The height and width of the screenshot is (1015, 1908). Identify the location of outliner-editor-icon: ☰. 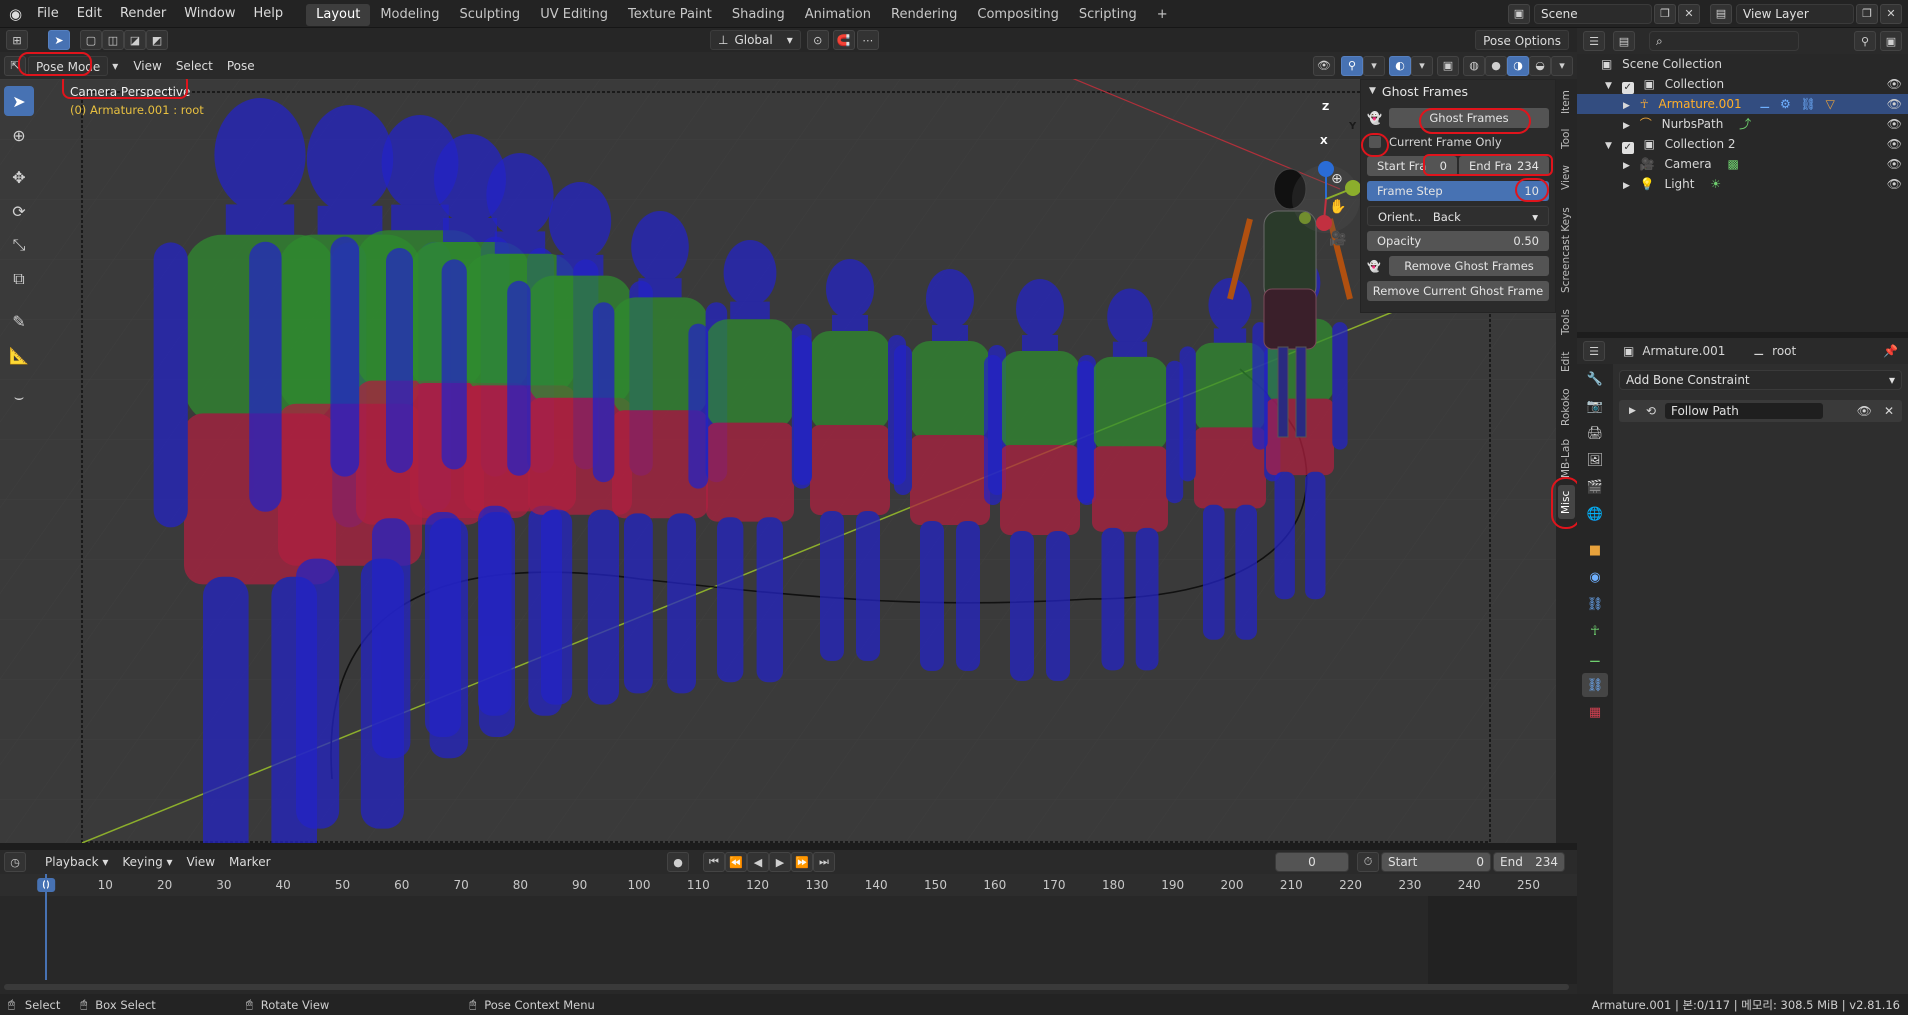
(1594, 41).